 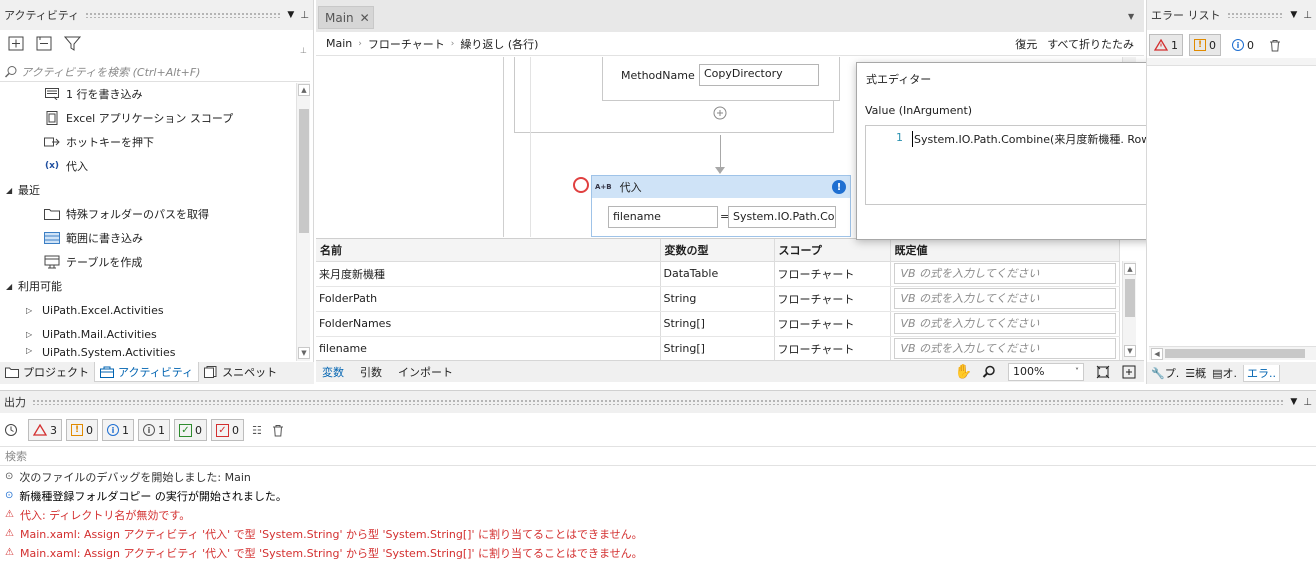 What do you see at coordinates (73, 44) in the screenshot?
I see `filter-icon` at bounding box center [73, 44].